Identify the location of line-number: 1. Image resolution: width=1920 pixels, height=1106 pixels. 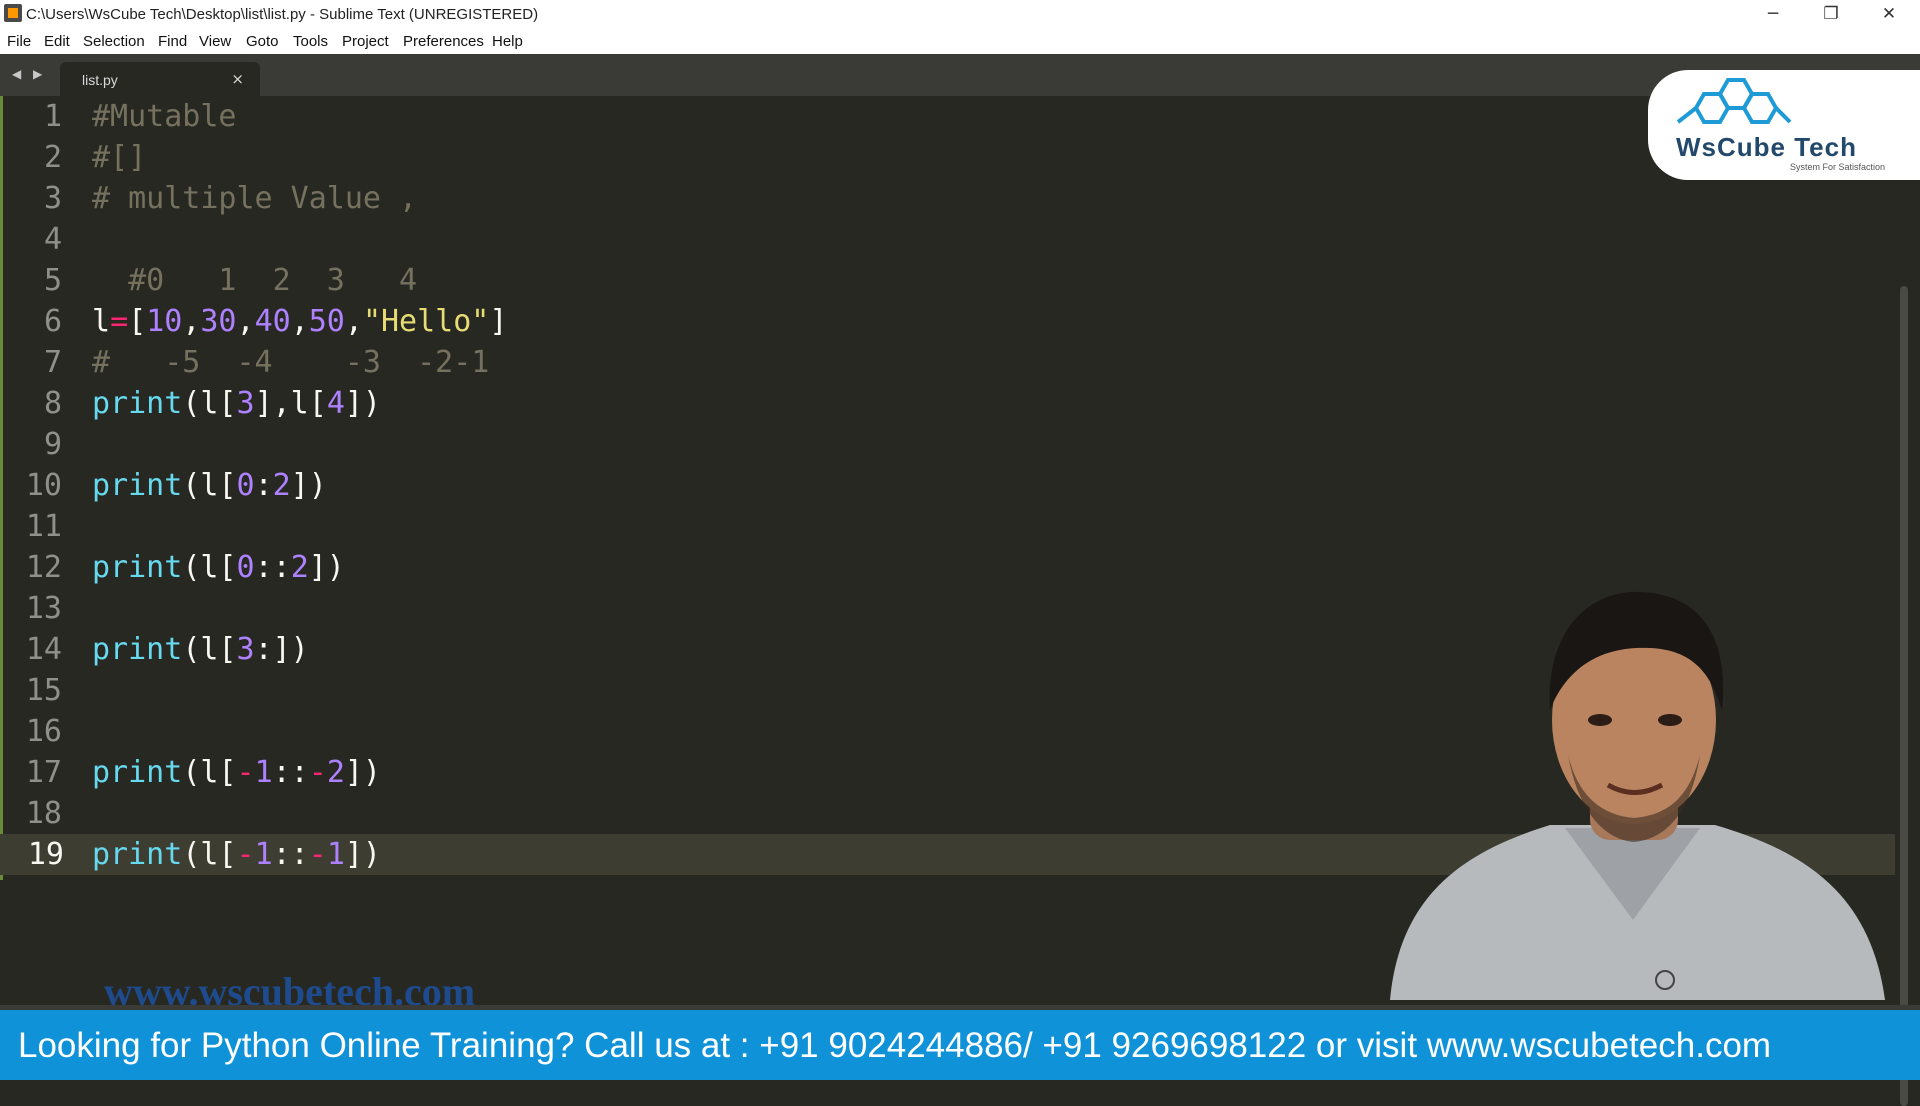
(52, 116).